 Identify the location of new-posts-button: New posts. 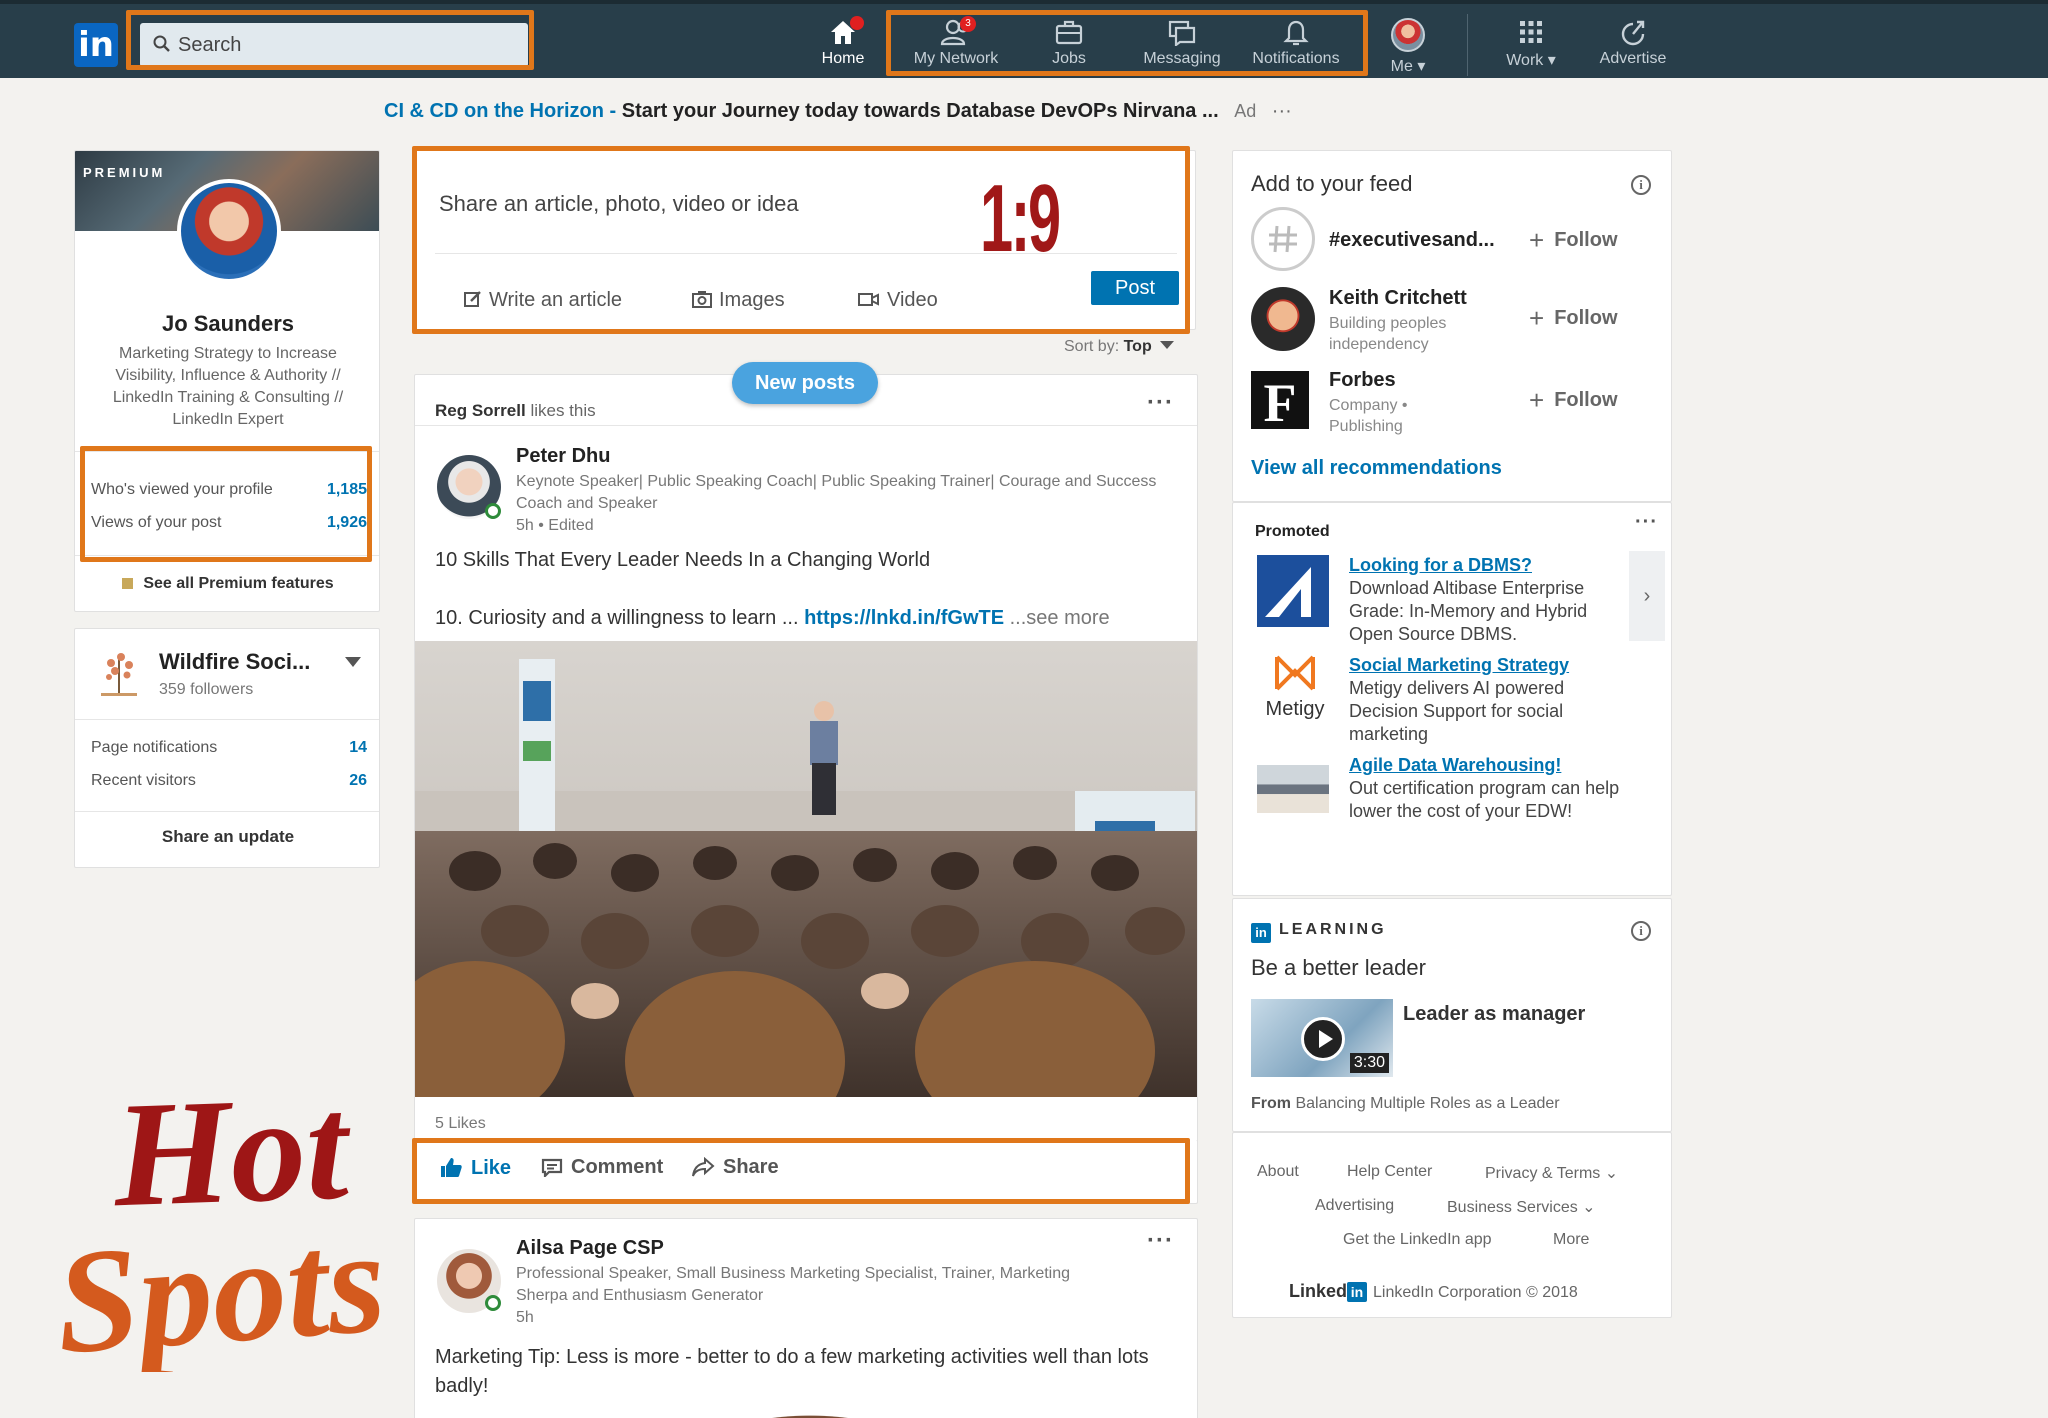
(805, 383).